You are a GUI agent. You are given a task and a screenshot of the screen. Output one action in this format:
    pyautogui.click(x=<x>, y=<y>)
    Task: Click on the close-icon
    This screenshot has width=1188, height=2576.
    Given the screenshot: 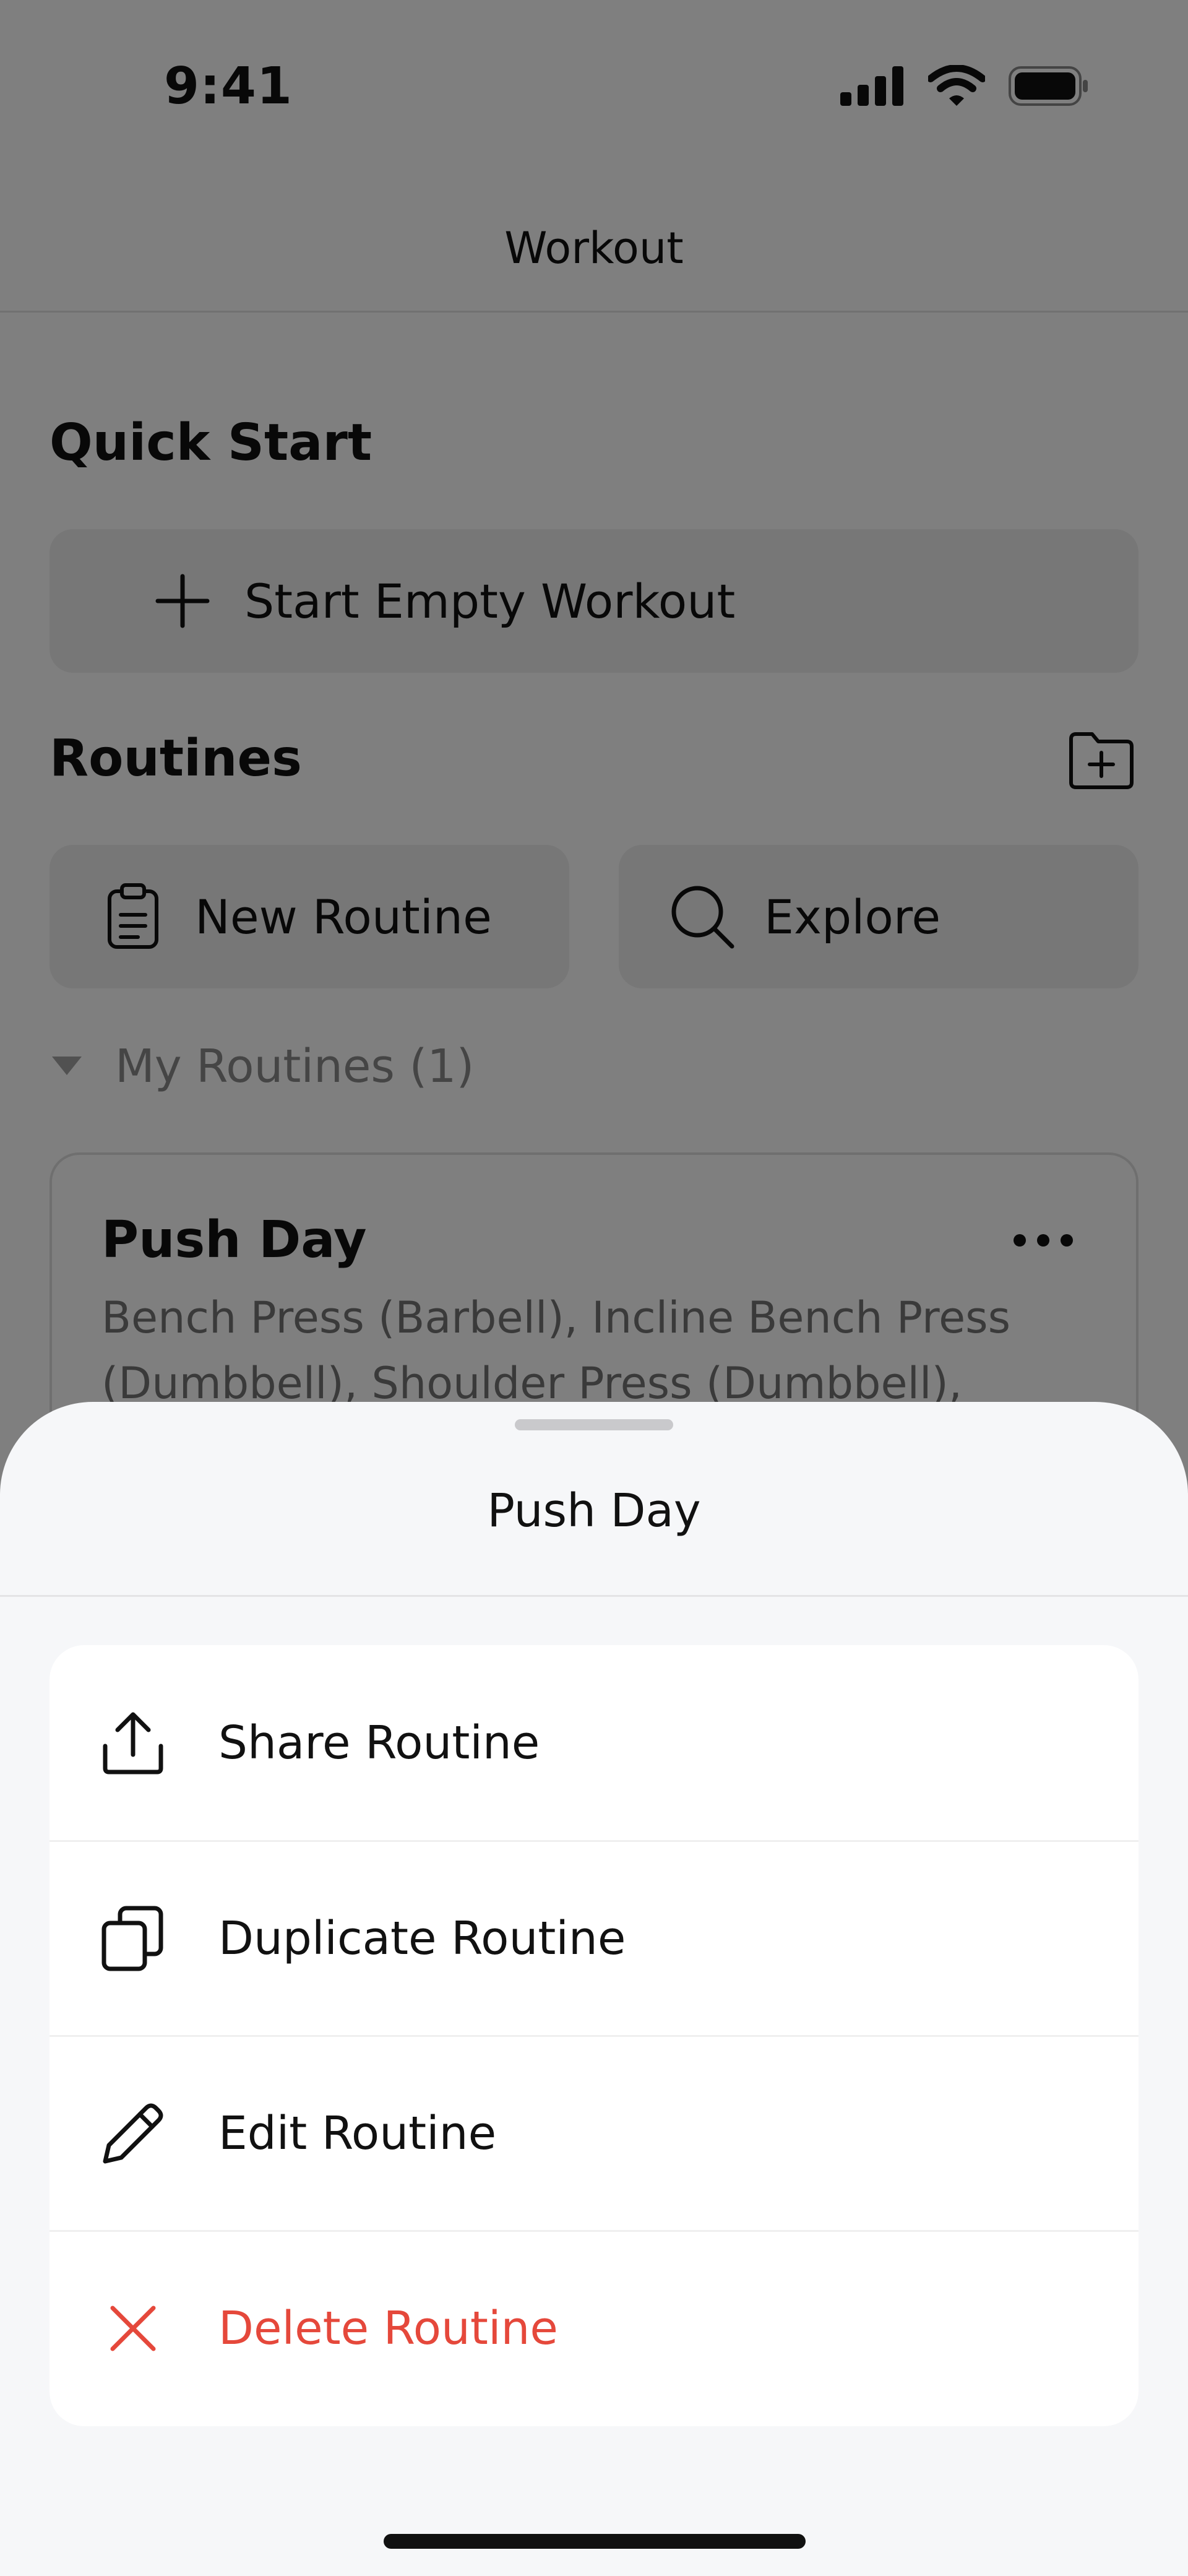 What is the action you would take?
    pyautogui.click(x=133, y=2328)
    